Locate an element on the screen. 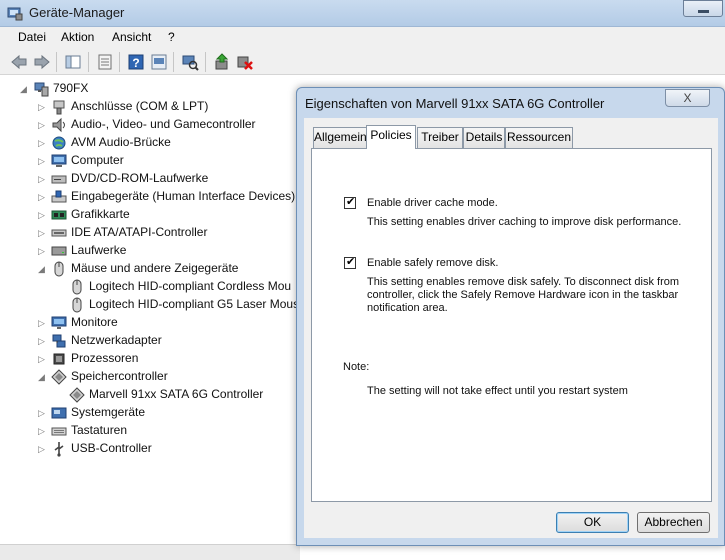  tree-category: ▷ Audio-, Video- und Gamecontroller is located at coordinates (150, 125).